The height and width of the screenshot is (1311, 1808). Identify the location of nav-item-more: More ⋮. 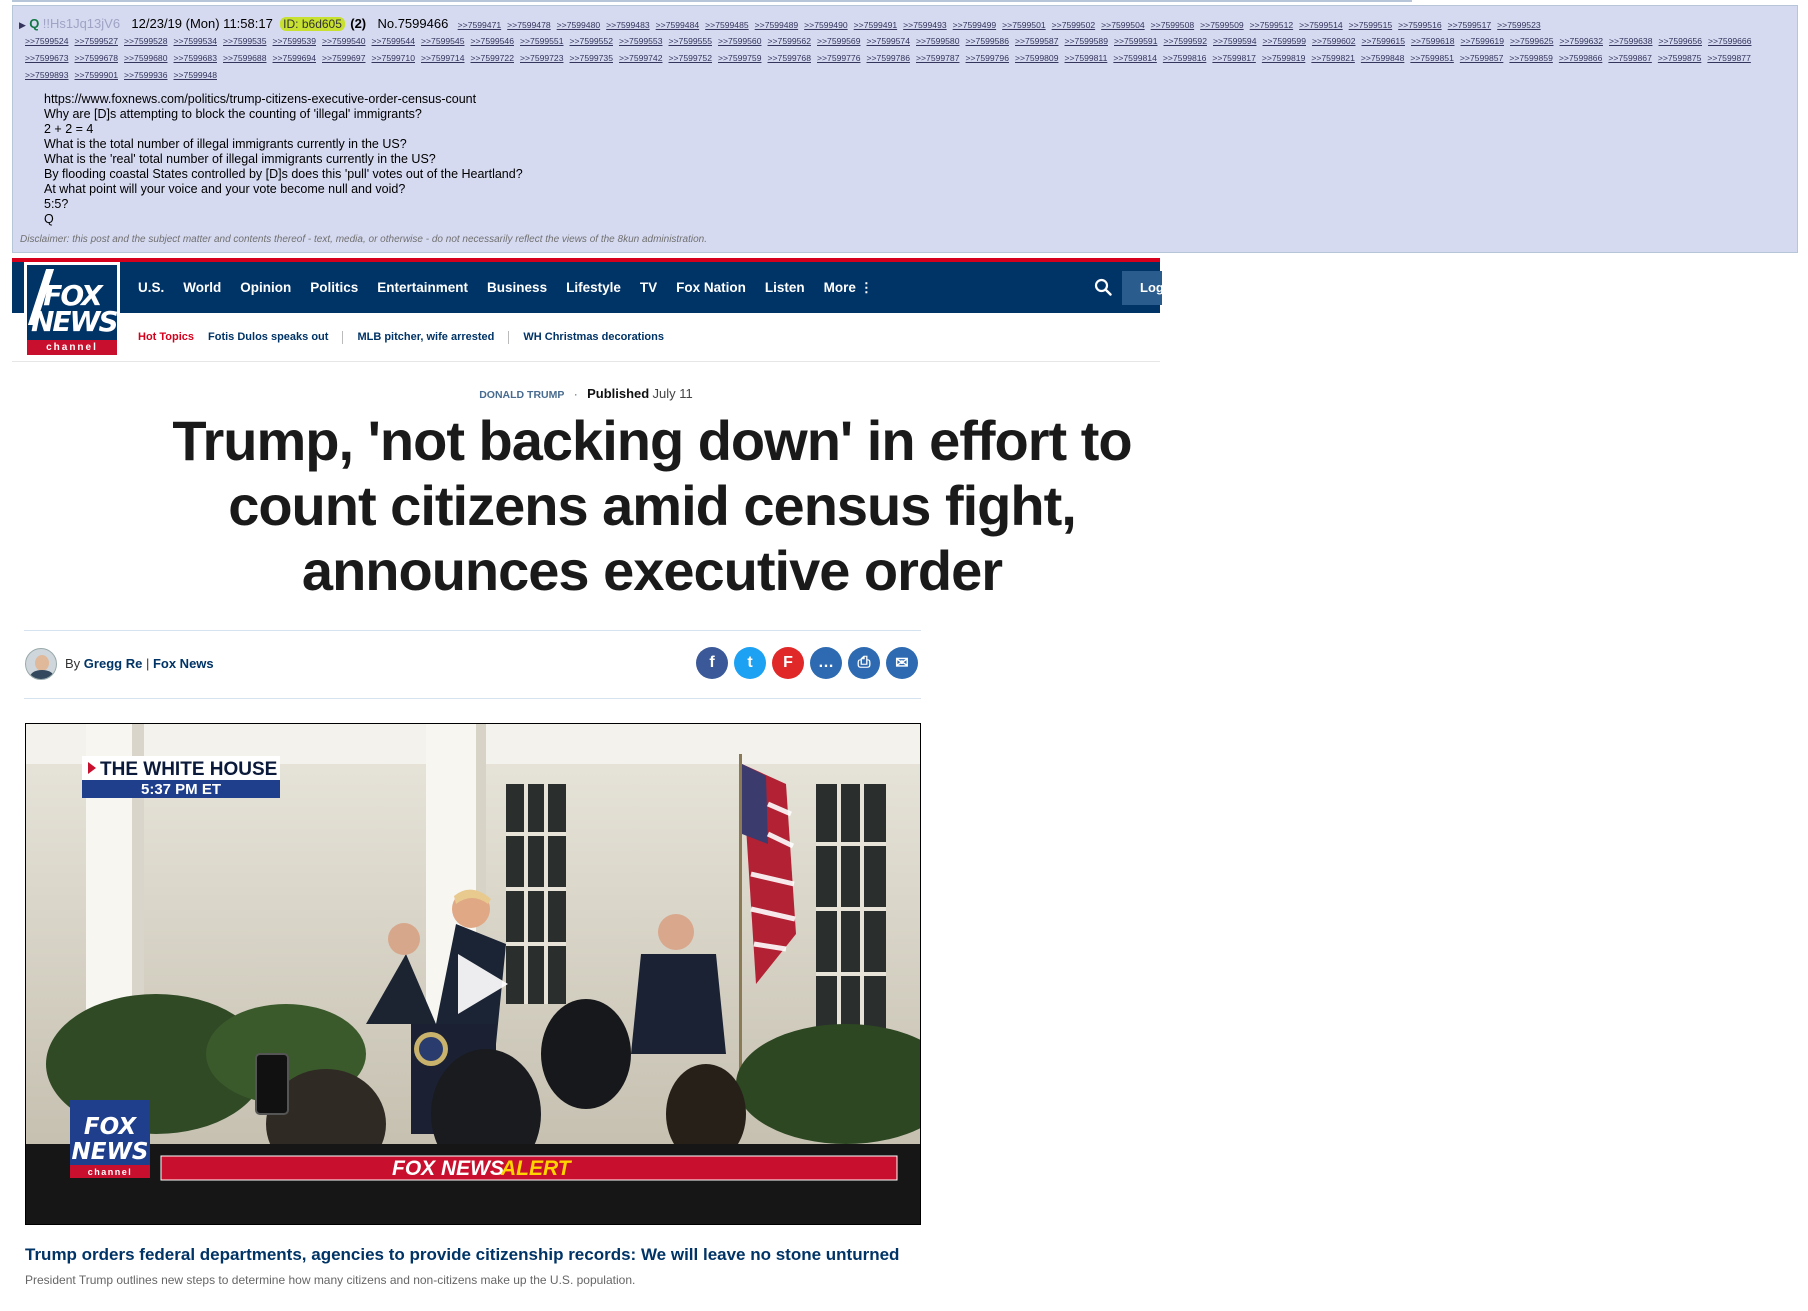
(849, 288).